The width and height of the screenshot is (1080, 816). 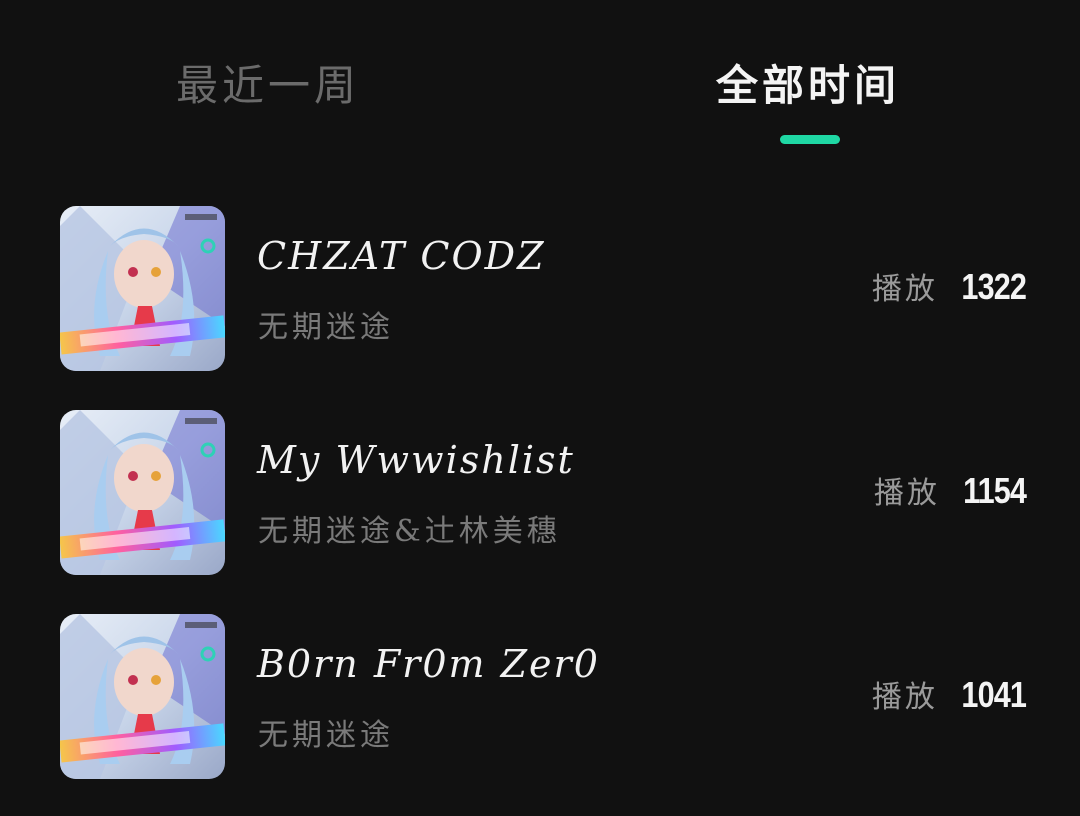 I want to click on play-count: 播放 1322, so click(x=949, y=286).